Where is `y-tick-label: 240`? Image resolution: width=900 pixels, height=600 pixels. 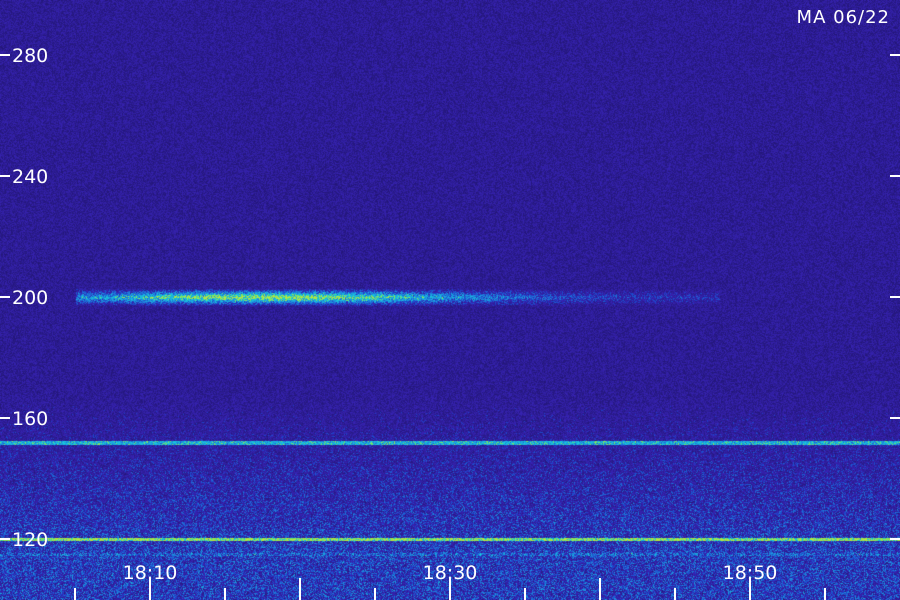 y-tick-label: 240 is located at coordinates (30, 177).